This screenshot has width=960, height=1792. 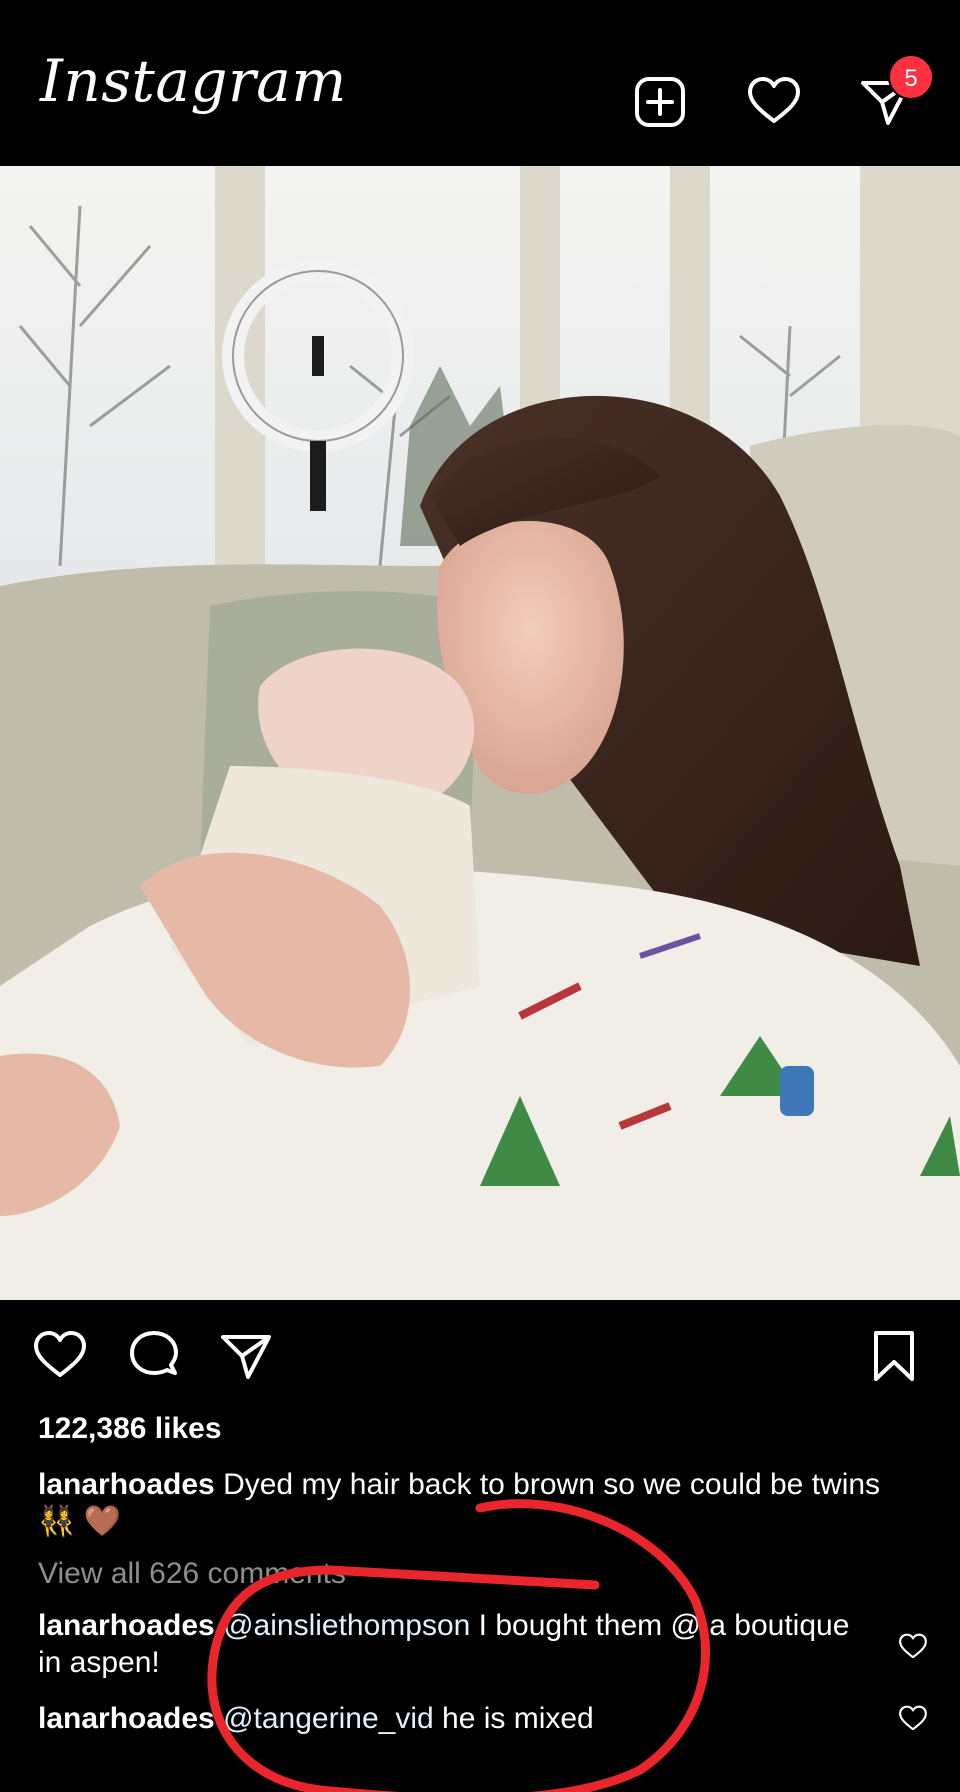 I want to click on bookmark-icon, so click(x=894, y=1356).